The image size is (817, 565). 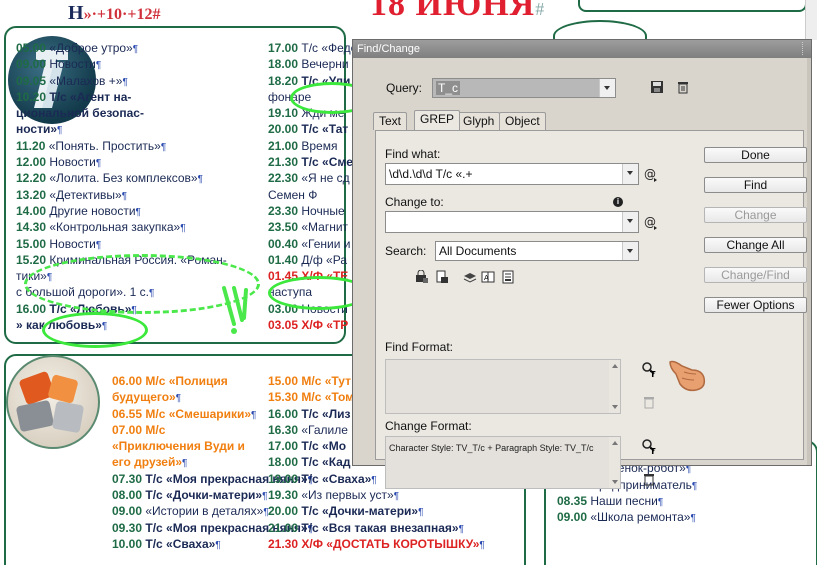 What do you see at coordinates (649, 370) in the screenshot?
I see `specify-find-format-icon: T` at bounding box center [649, 370].